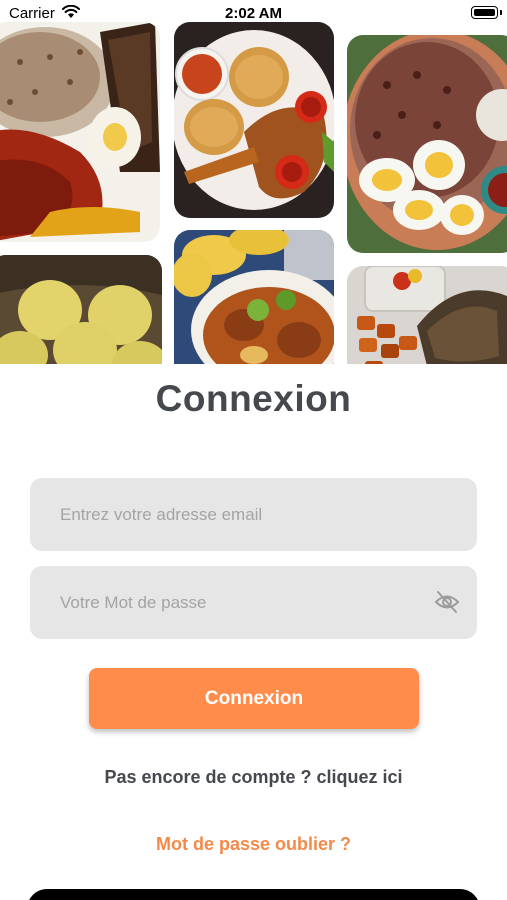 The width and height of the screenshot is (507, 900). I want to click on bottom-bar, so click(253, 894).